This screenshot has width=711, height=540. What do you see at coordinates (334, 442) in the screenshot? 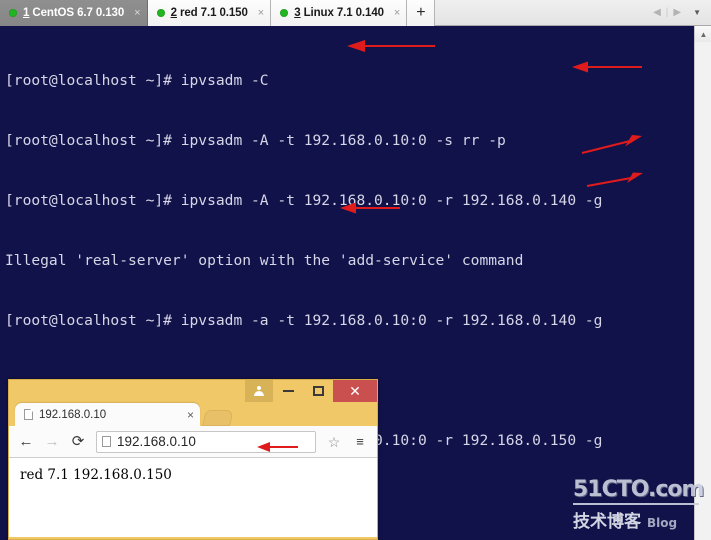
I see `bookmark-star-icon: ☆` at bounding box center [334, 442].